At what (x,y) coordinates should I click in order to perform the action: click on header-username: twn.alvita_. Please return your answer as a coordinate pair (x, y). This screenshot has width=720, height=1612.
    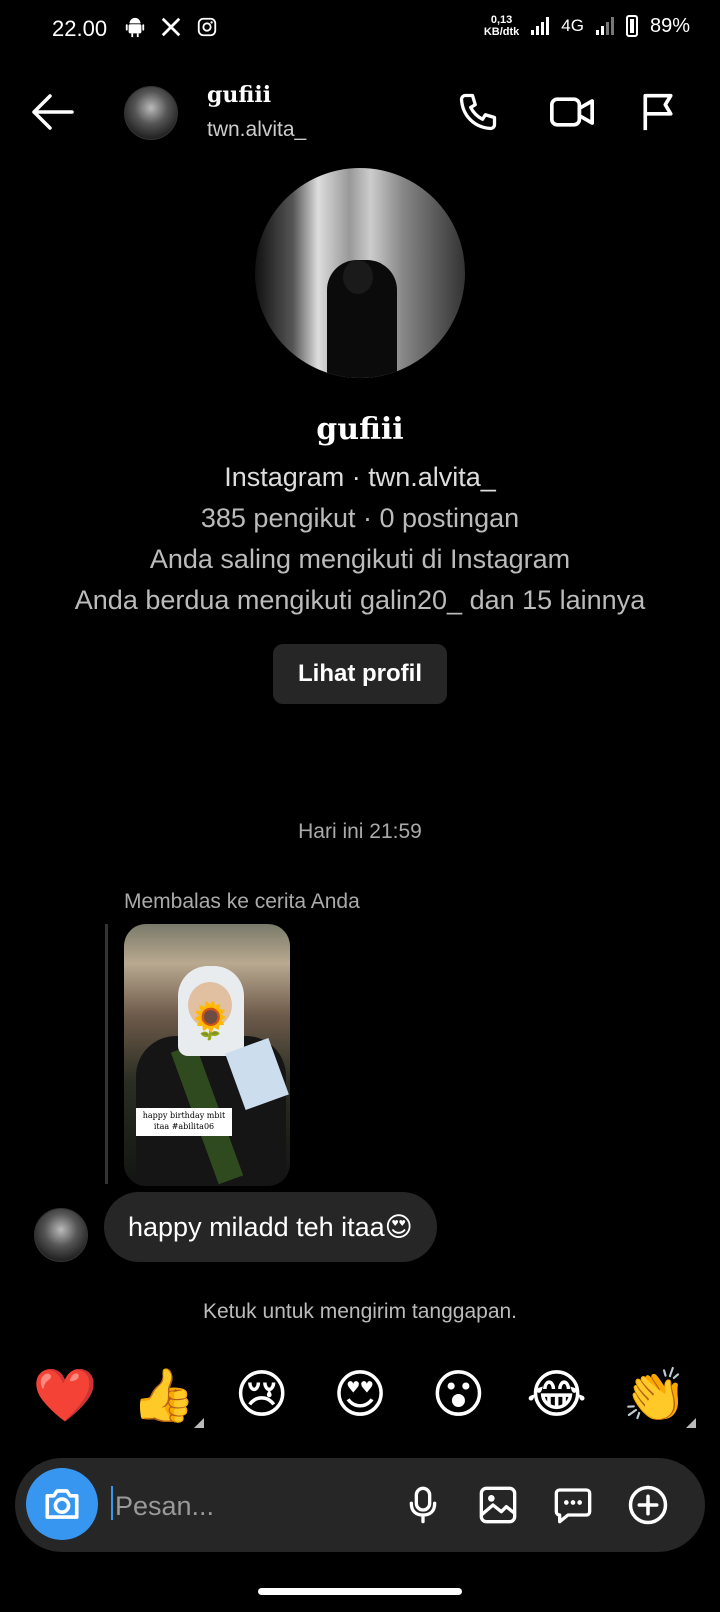
    Looking at the image, I should click on (256, 130).